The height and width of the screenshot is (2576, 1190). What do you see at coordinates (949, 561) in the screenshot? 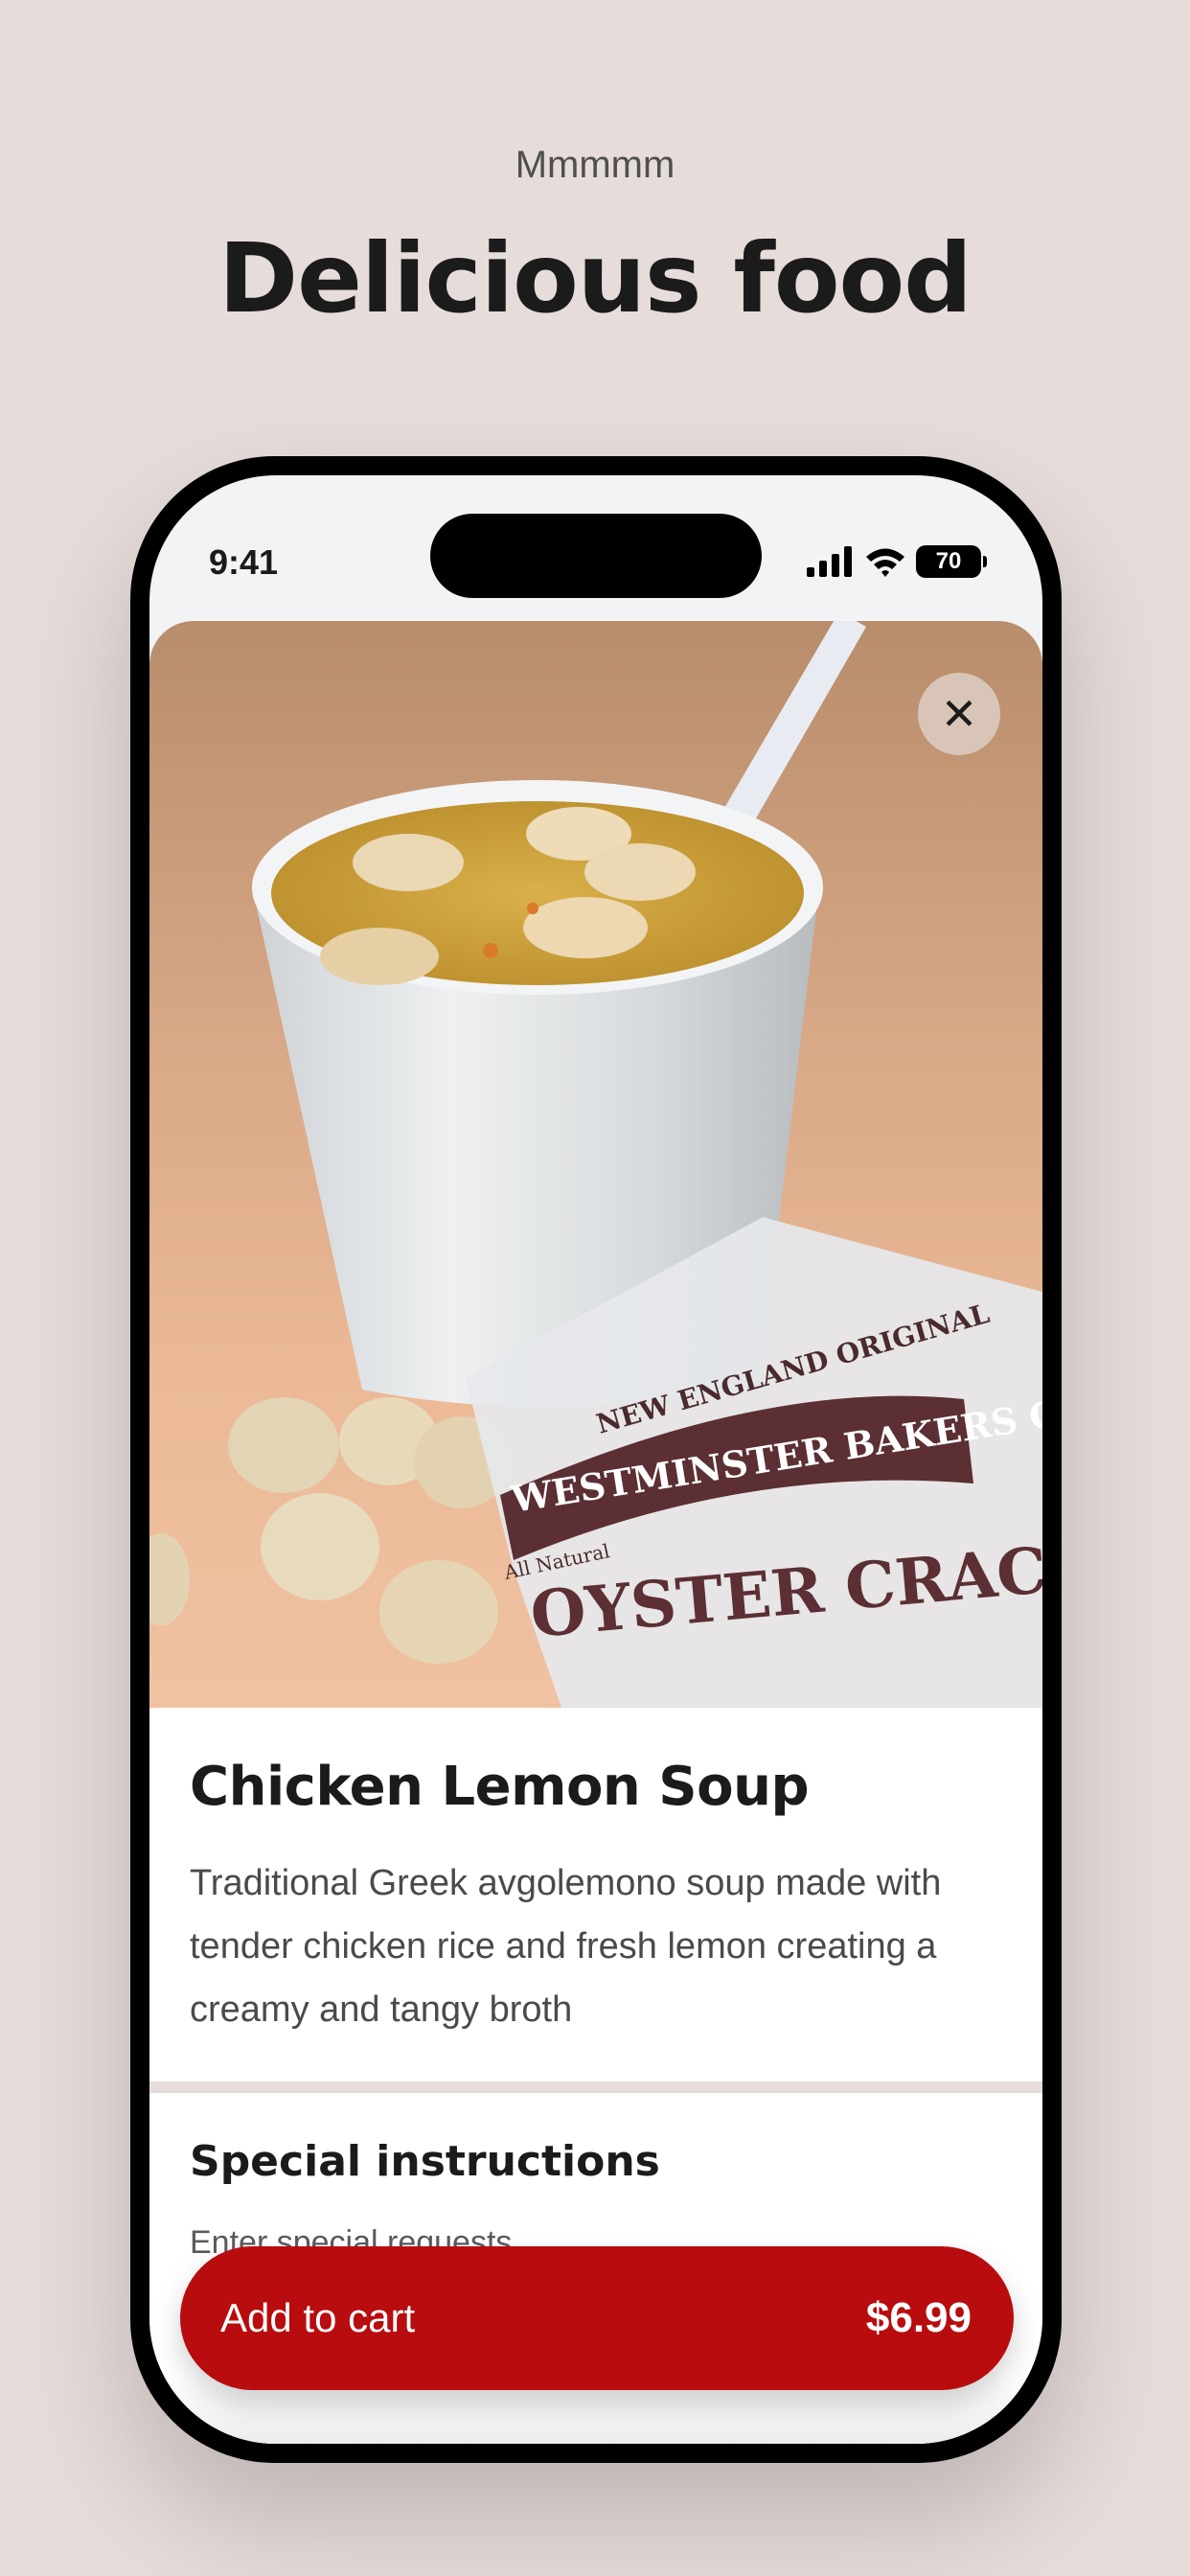
I see `battery-level: 70` at bounding box center [949, 561].